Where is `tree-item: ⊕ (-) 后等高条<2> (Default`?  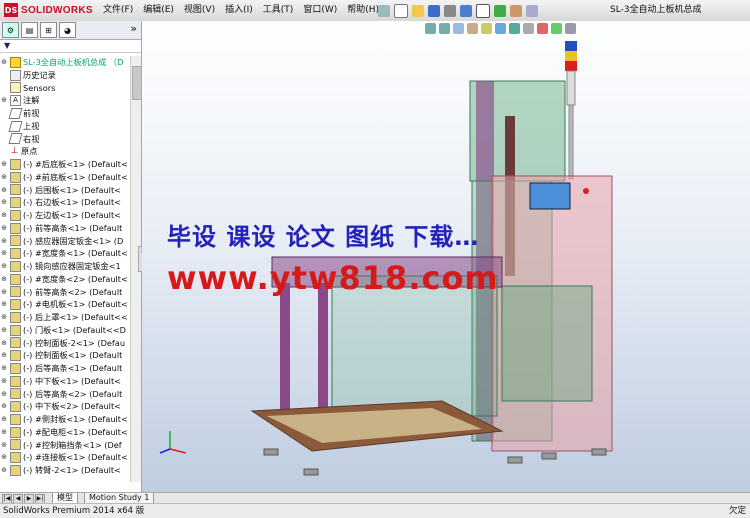 tree-item: ⊕ (-) 后等高条<2> (Default is located at coordinates (65, 394).